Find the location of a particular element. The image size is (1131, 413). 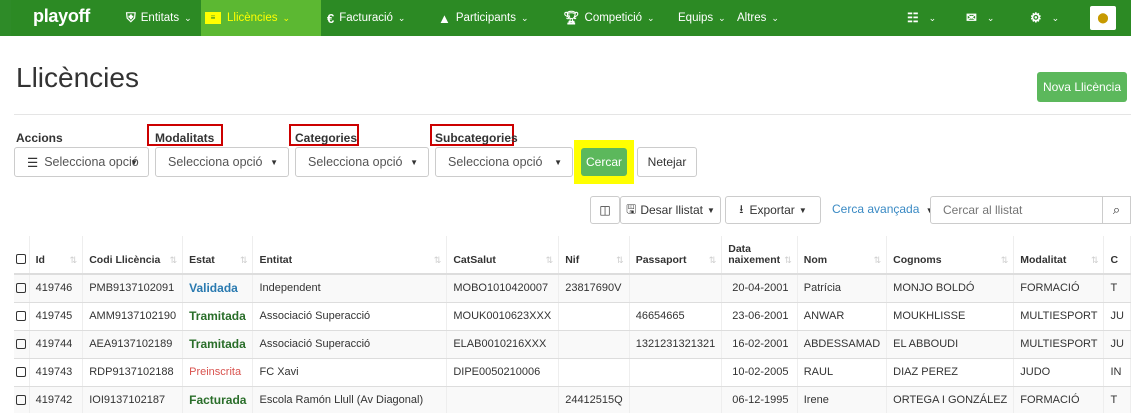

cell-codi: AMM9137102190 is located at coordinates (133, 316).